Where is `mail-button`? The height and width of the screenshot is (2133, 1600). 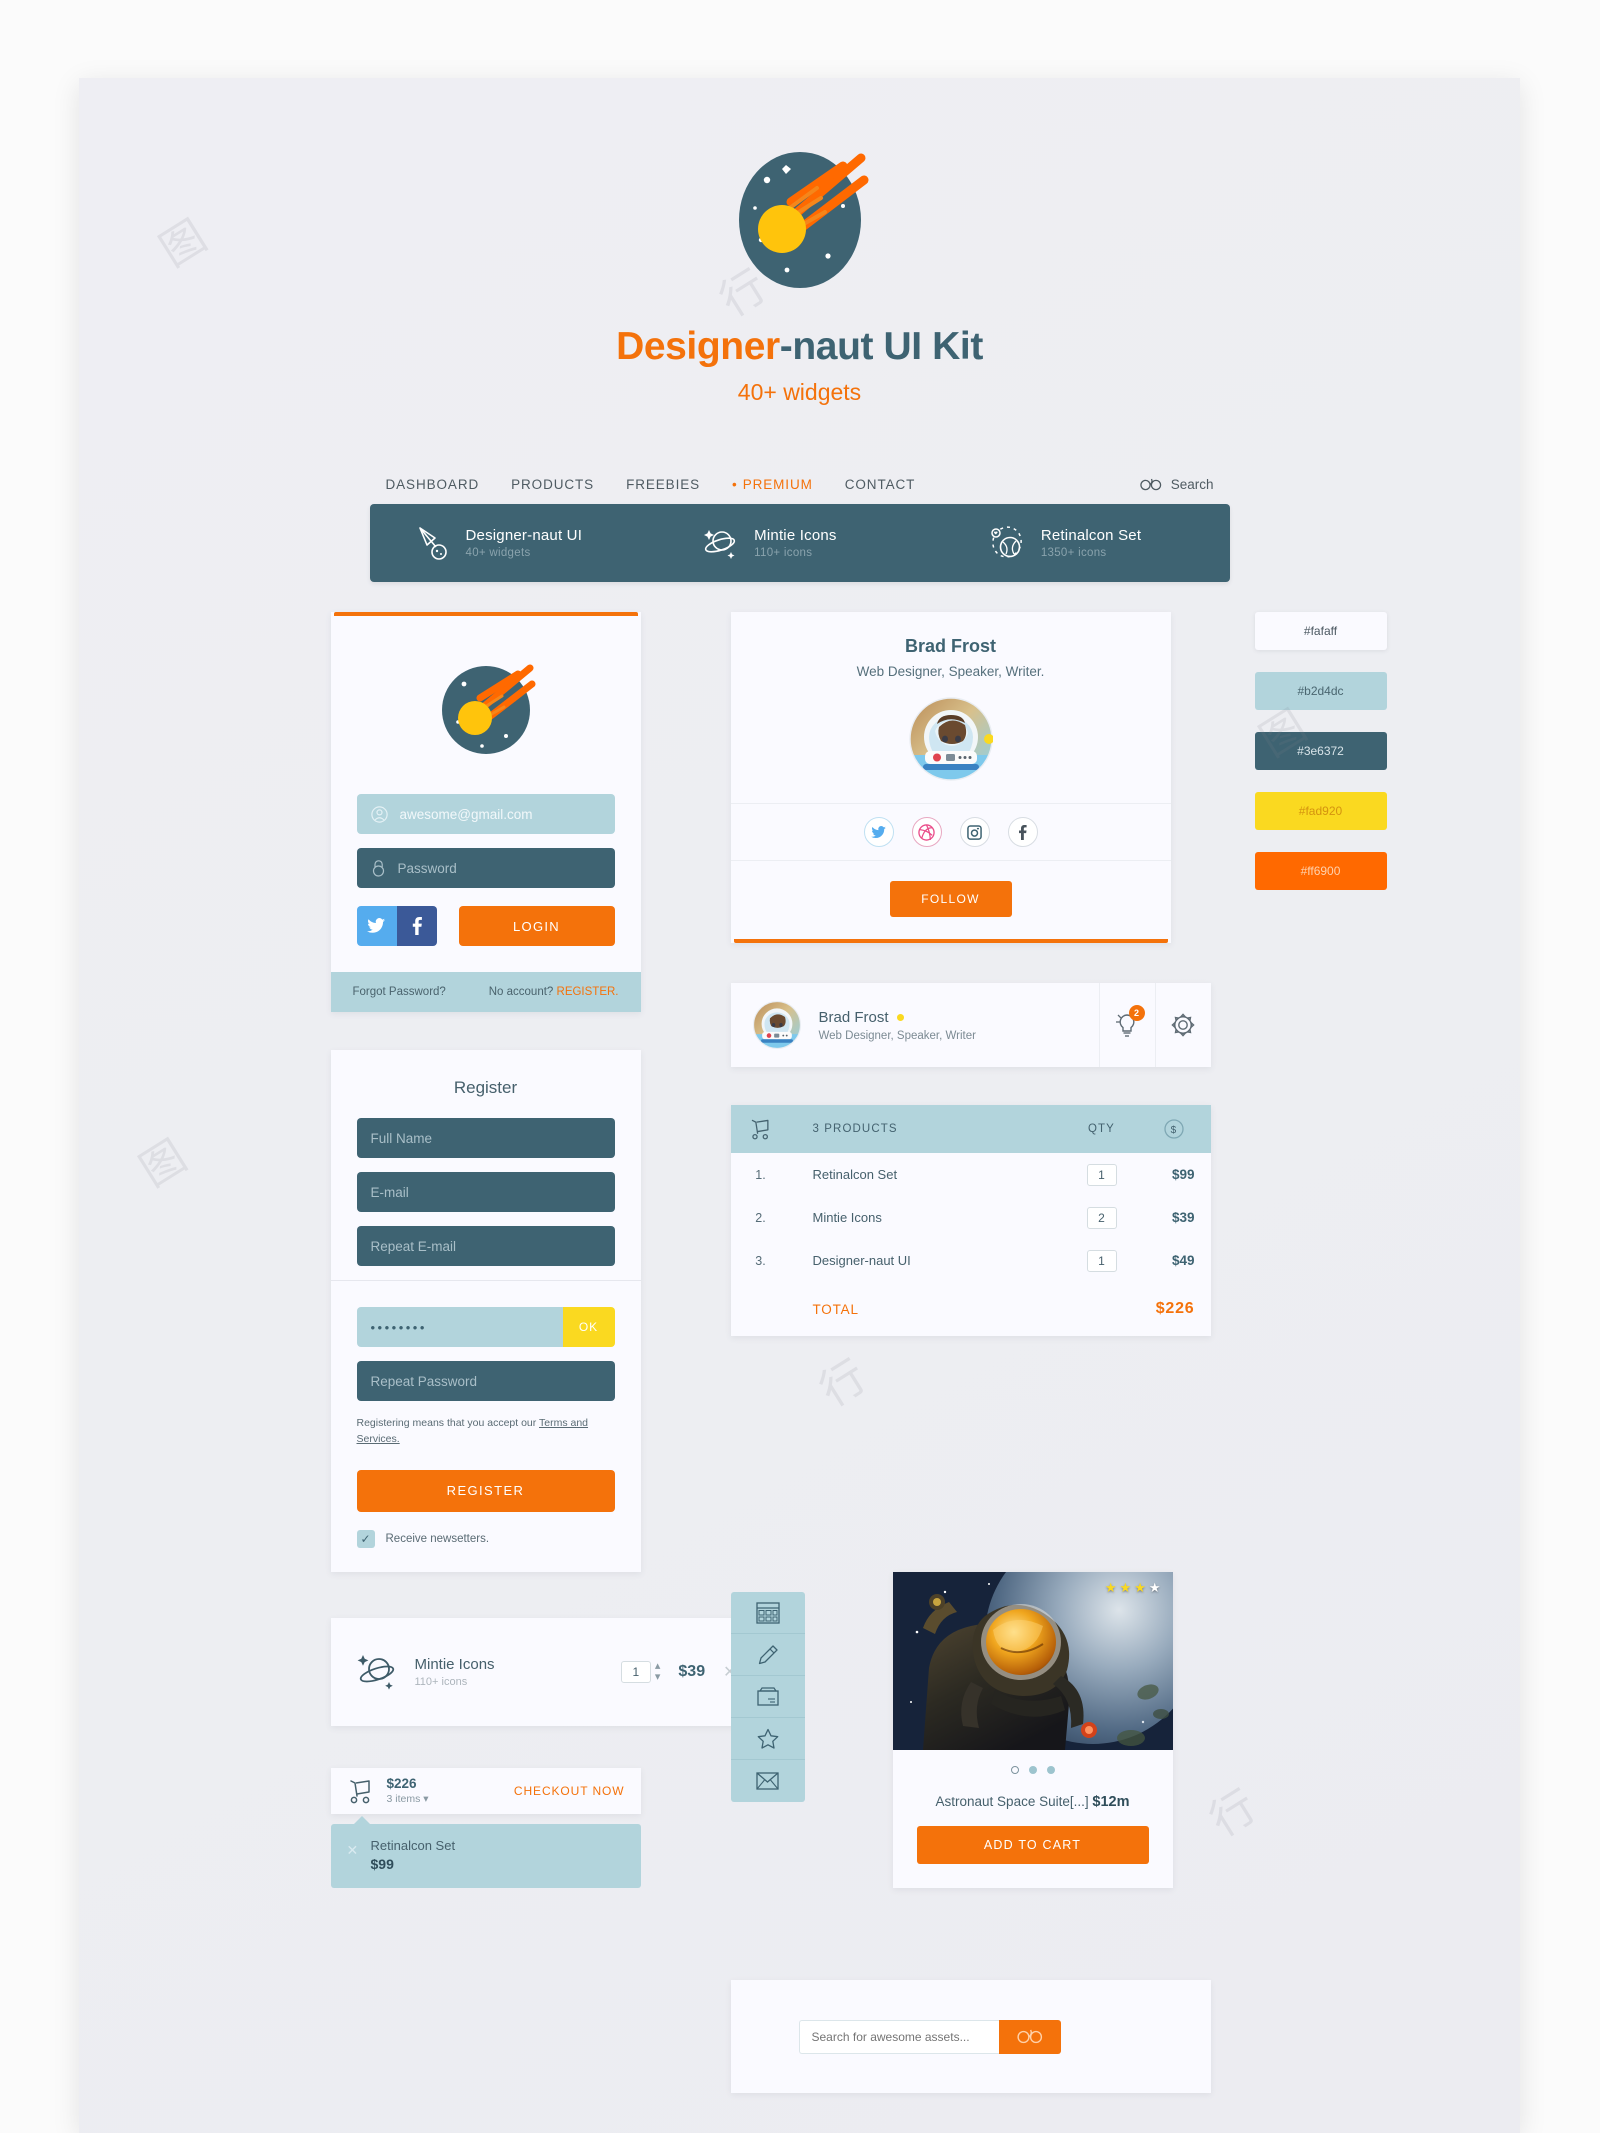 mail-button is located at coordinates (768, 1781).